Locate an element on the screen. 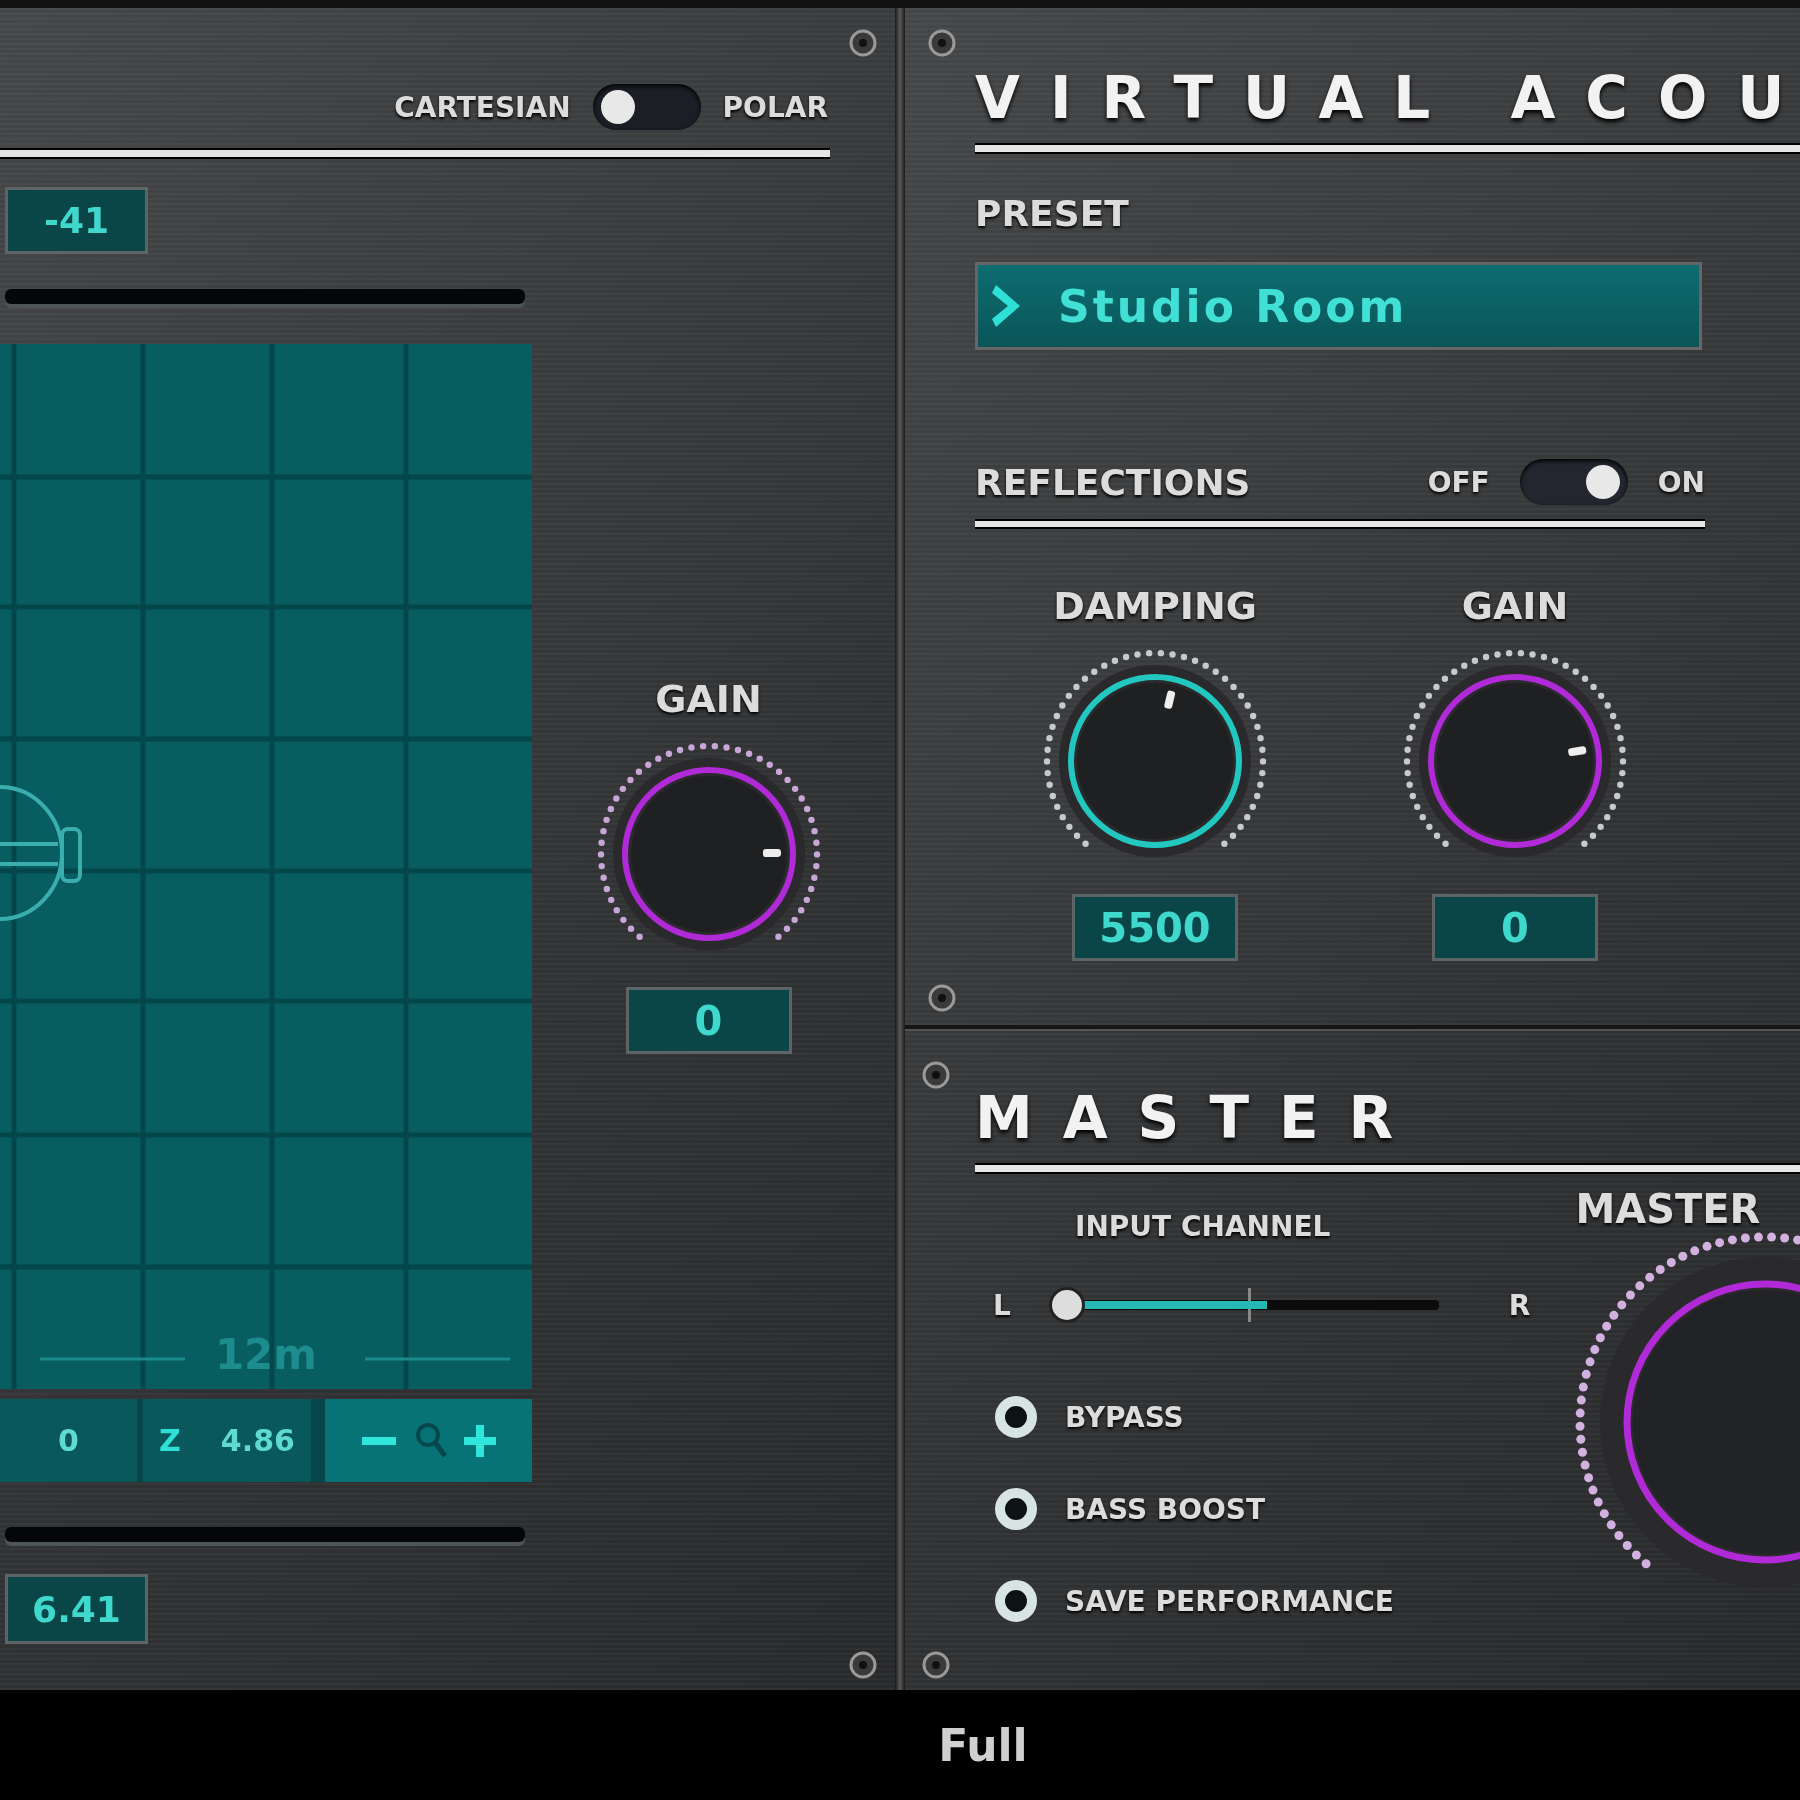 This screenshot has width=1800, height=1800. slider-end-label: R is located at coordinates (1519, 1305).